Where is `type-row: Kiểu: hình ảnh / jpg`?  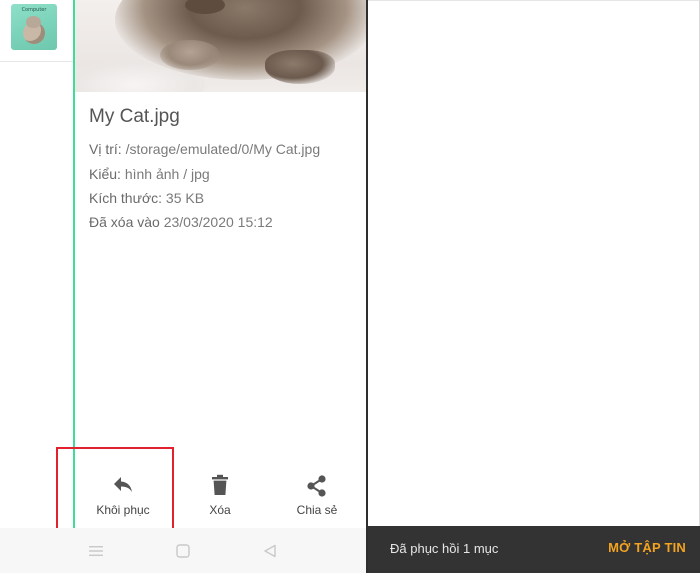 type-row: Kiểu: hình ảnh / jpg is located at coordinates (149, 174).